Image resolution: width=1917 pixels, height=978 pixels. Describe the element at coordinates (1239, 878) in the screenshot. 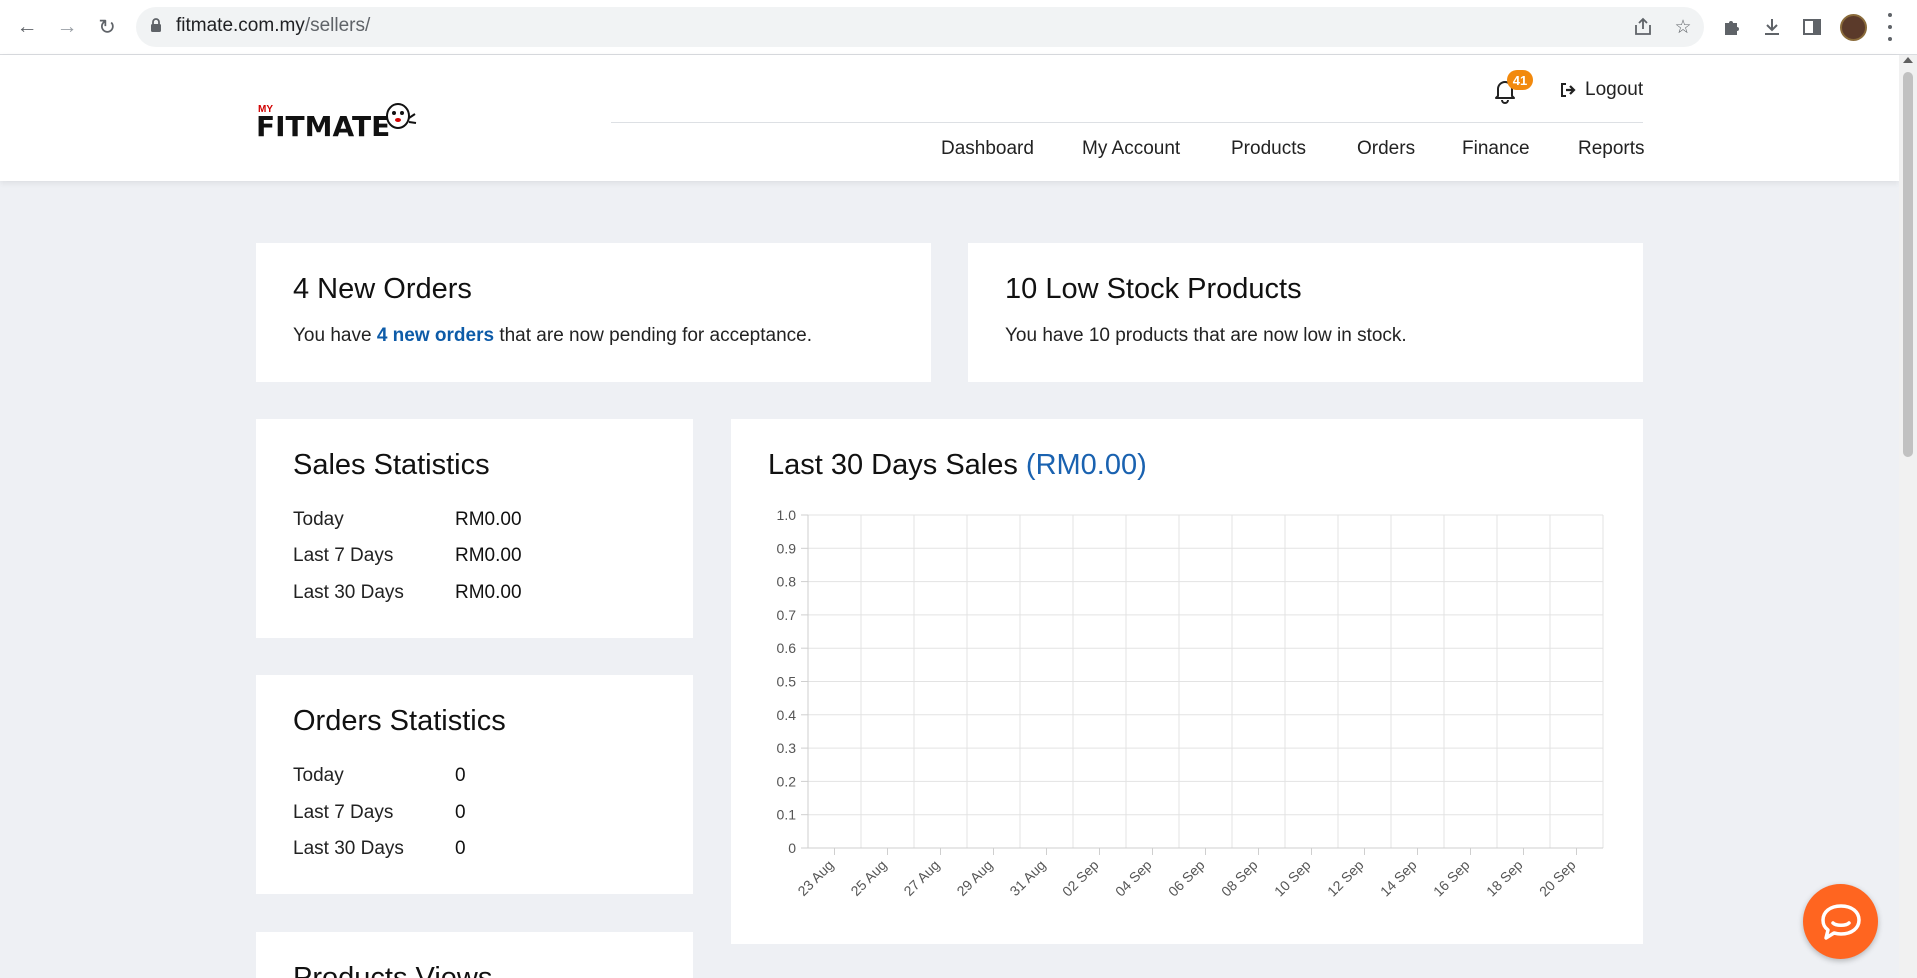

I see `x-tick-label: 08 Sep` at that location.